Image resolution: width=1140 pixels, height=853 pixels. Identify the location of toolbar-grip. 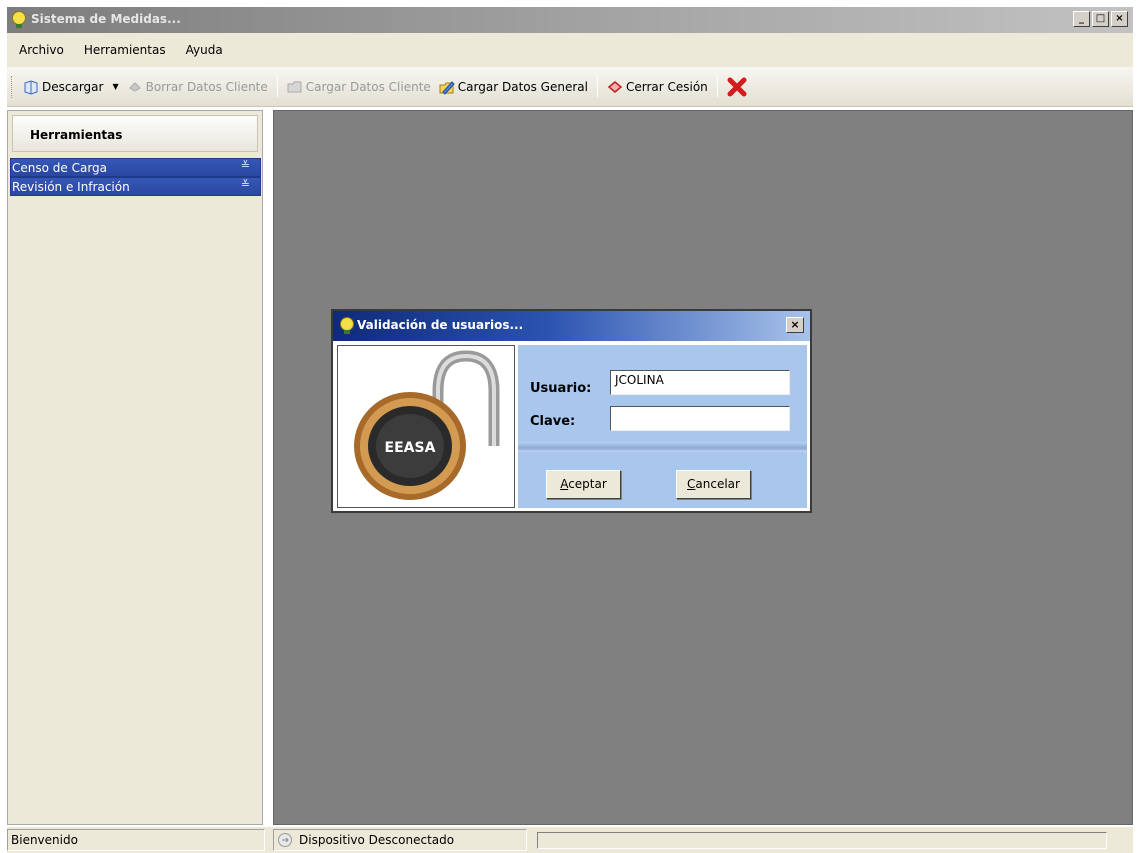
(13, 86).